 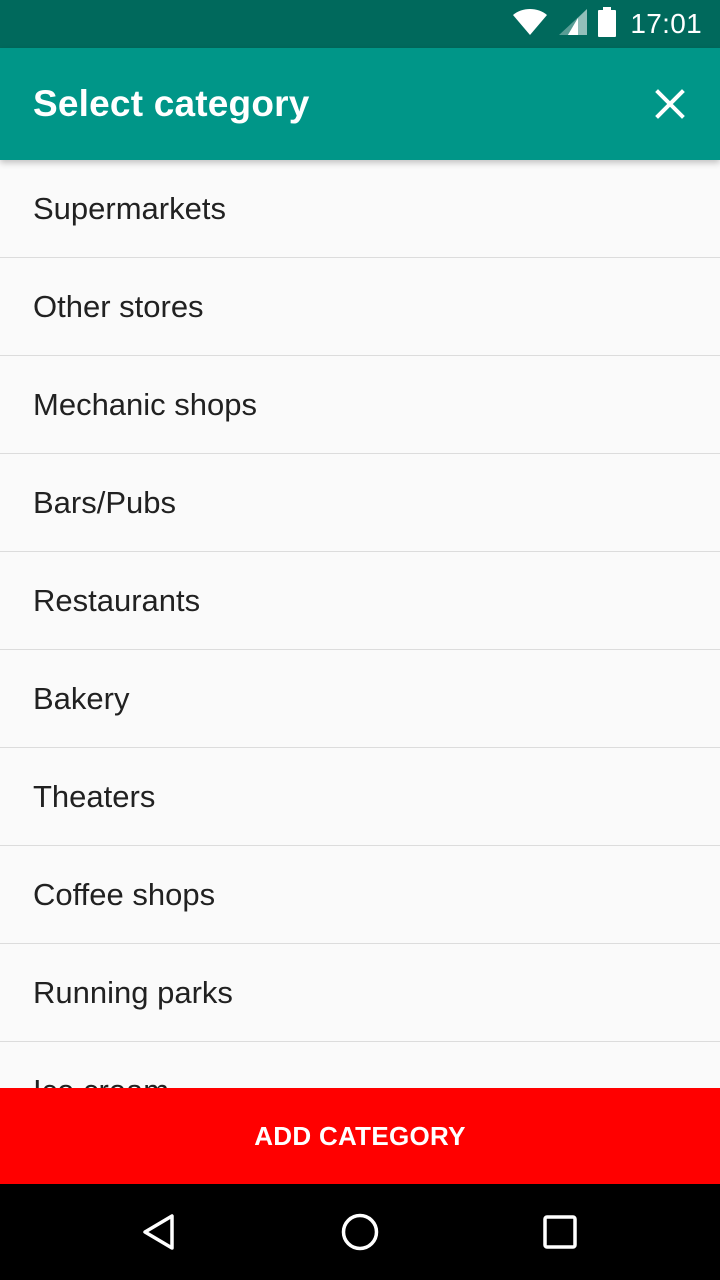 What do you see at coordinates (171, 103) in the screenshot?
I see `page-title: Select category` at bounding box center [171, 103].